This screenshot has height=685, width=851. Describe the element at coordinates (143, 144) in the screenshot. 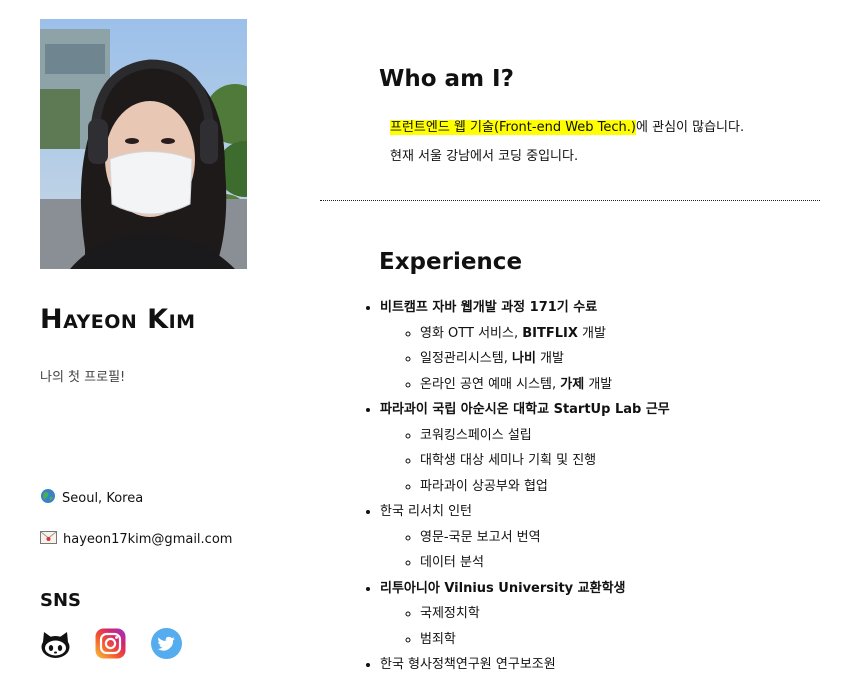

I see `profile-photo` at that location.